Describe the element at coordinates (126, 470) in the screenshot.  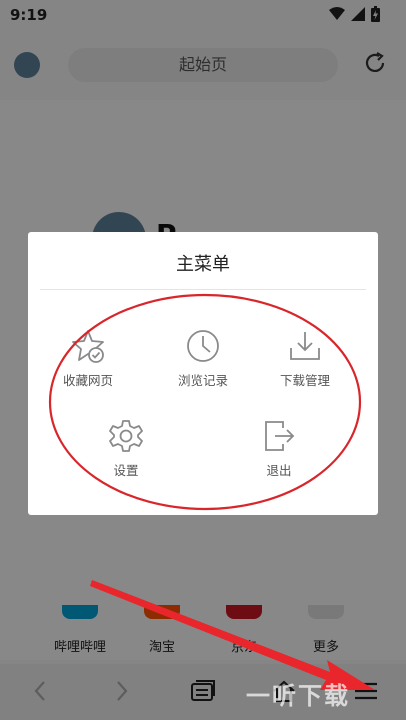
I see `menu-label-settings: 设置` at that location.